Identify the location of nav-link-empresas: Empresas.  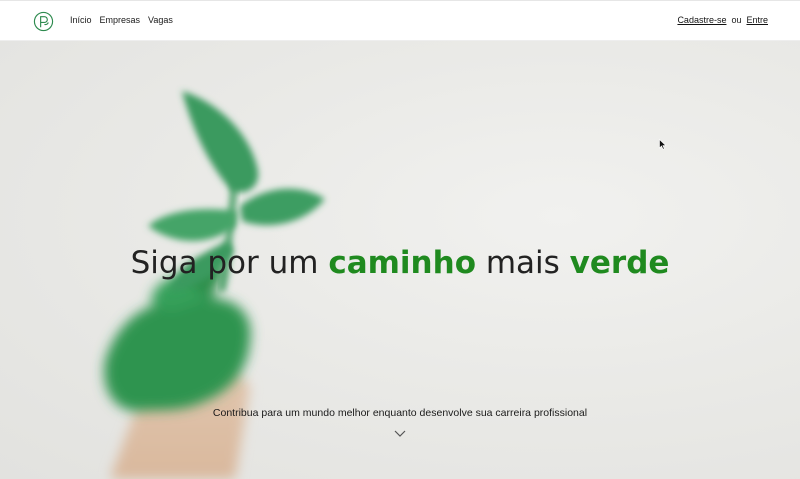
(120, 20).